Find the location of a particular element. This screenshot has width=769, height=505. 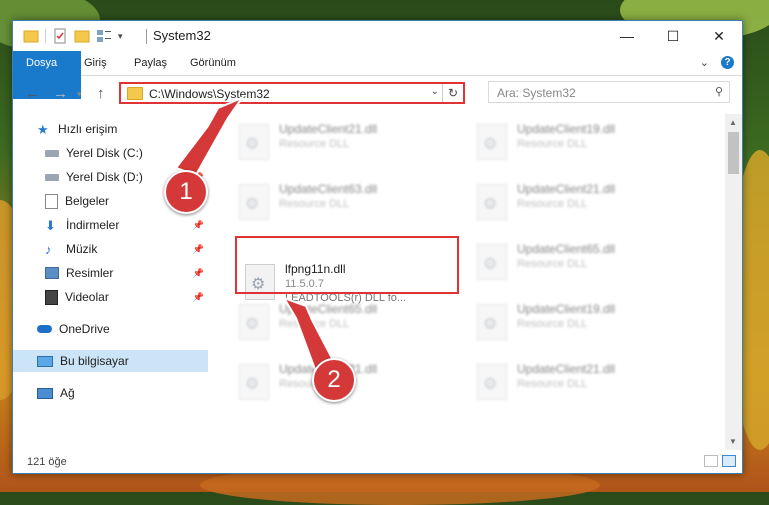

minimize-button: — is located at coordinates (627, 36).